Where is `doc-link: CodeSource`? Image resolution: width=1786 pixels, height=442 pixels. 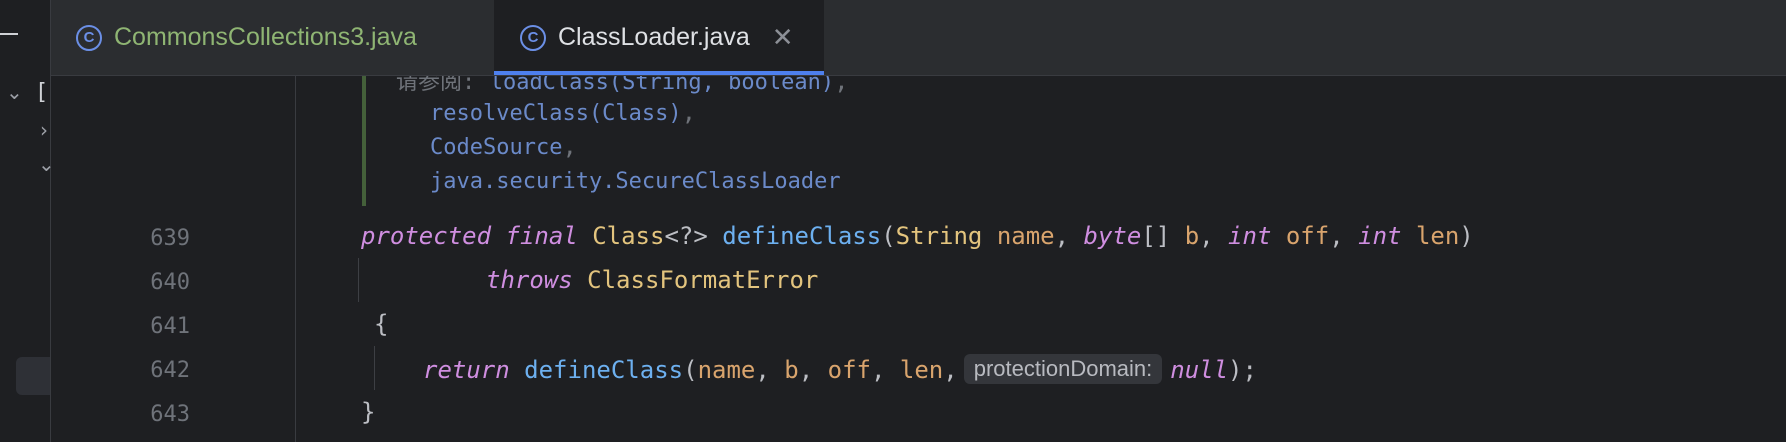 doc-link: CodeSource is located at coordinates (496, 147).